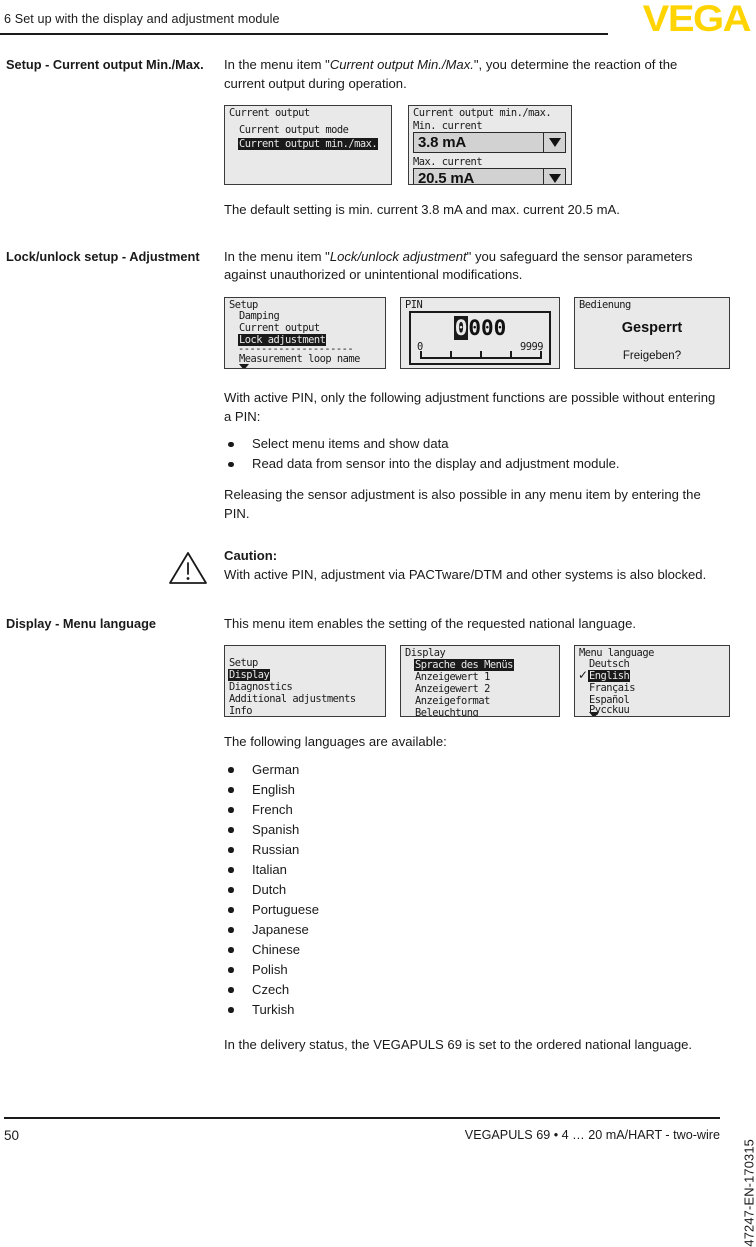 This screenshot has height=1247, width=756. Describe the element at coordinates (452, 701) in the screenshot. I see `lcd-menu-item-anzeigeformat: Anzeigeformat` at that location.